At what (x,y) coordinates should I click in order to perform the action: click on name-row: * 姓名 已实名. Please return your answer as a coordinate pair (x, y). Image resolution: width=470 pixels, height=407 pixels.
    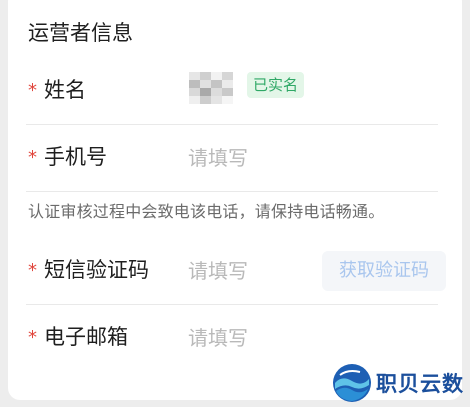
    Looking at the image, I should click on (232, 91).